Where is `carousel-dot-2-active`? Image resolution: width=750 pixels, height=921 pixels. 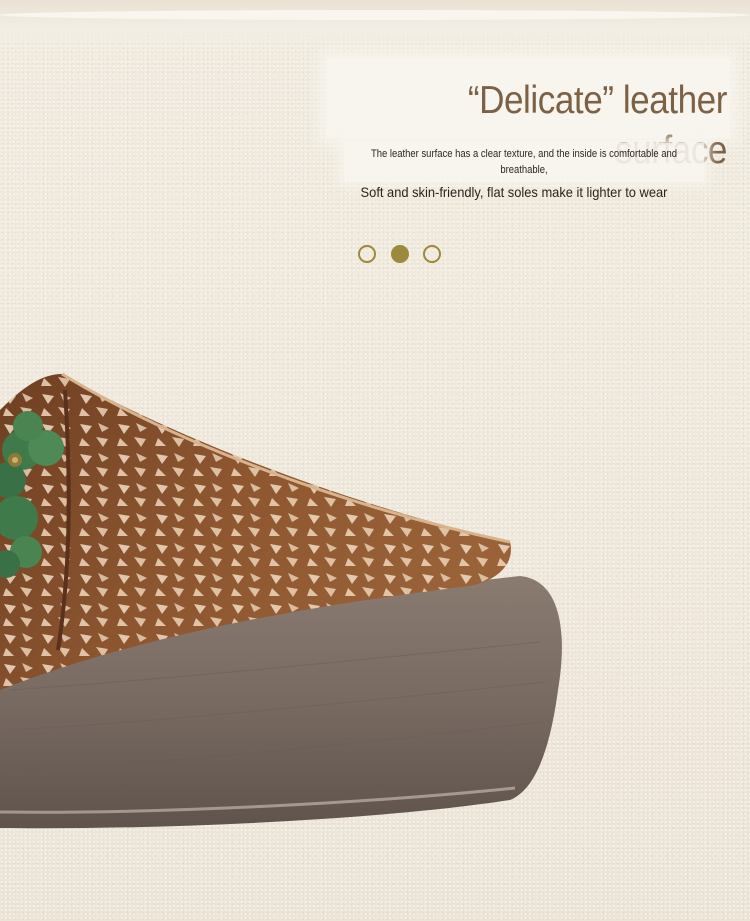
carousel-dot-2-active is located at coordinates (400, 254).